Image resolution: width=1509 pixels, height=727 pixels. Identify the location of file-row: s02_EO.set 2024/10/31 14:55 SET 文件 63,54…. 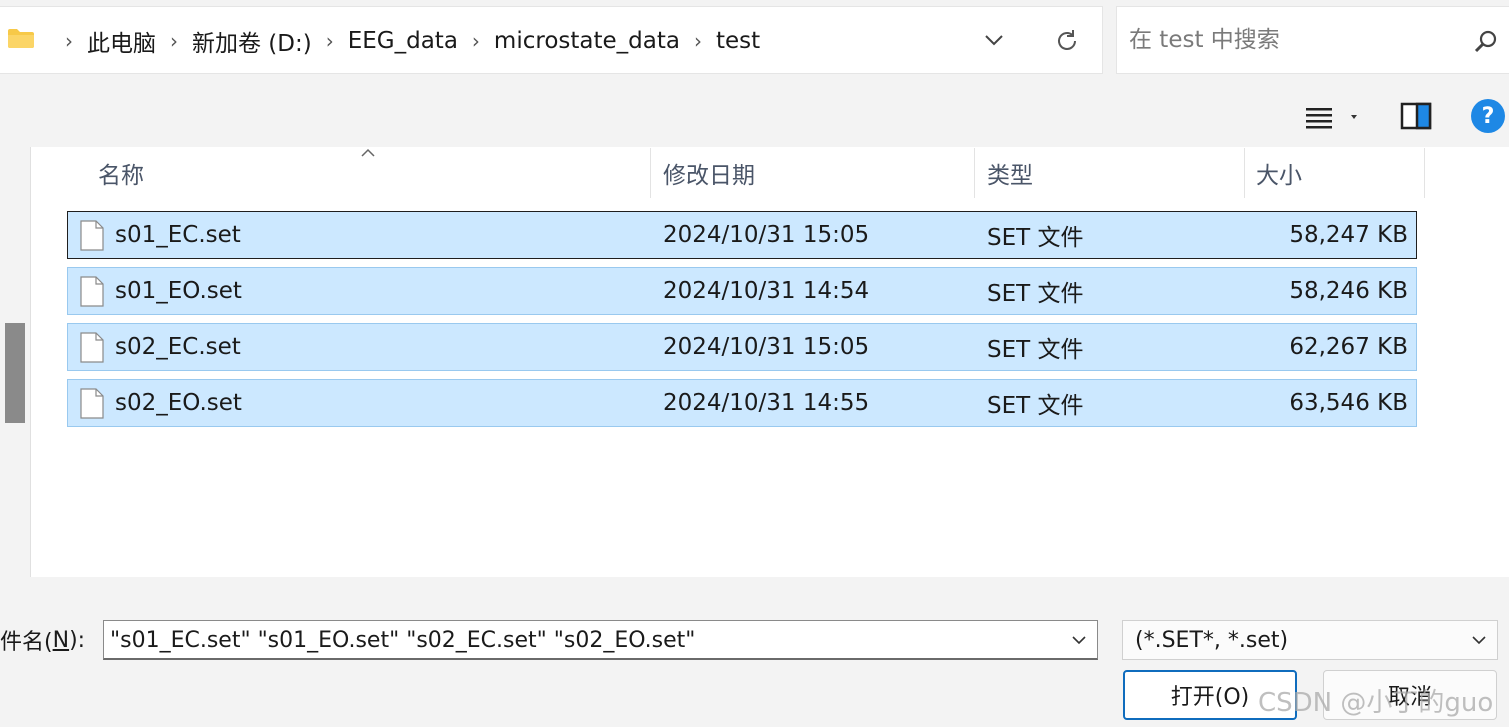
(742, 403).